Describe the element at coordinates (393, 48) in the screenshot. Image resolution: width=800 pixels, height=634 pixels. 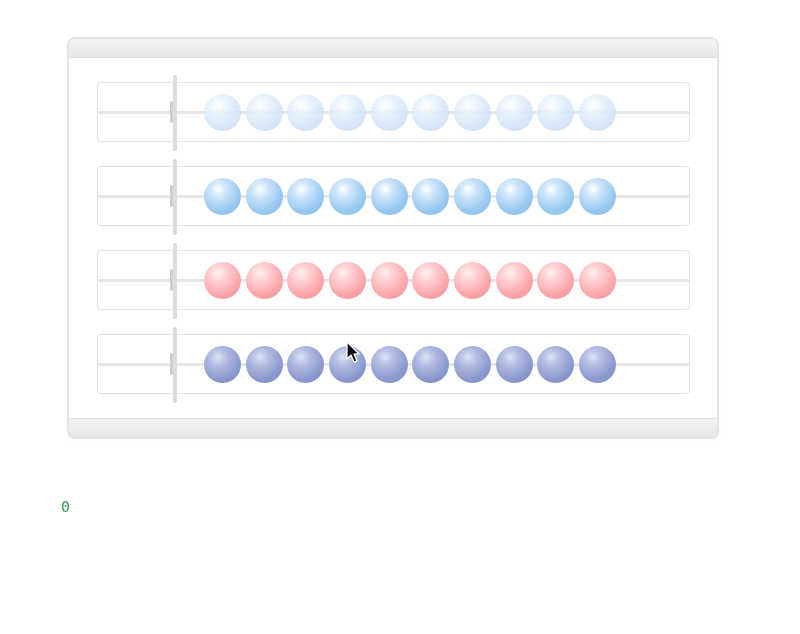
I see `frame-top-bar` at that location.